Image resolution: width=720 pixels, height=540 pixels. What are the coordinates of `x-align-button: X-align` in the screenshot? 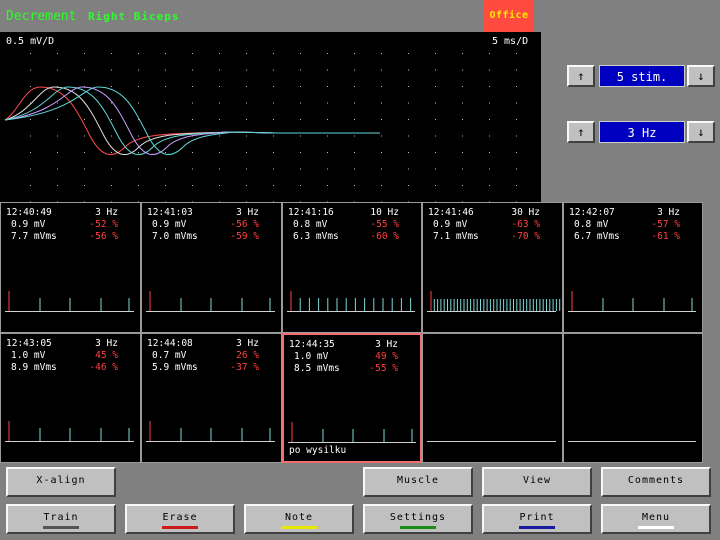 It's located at (61, 482).